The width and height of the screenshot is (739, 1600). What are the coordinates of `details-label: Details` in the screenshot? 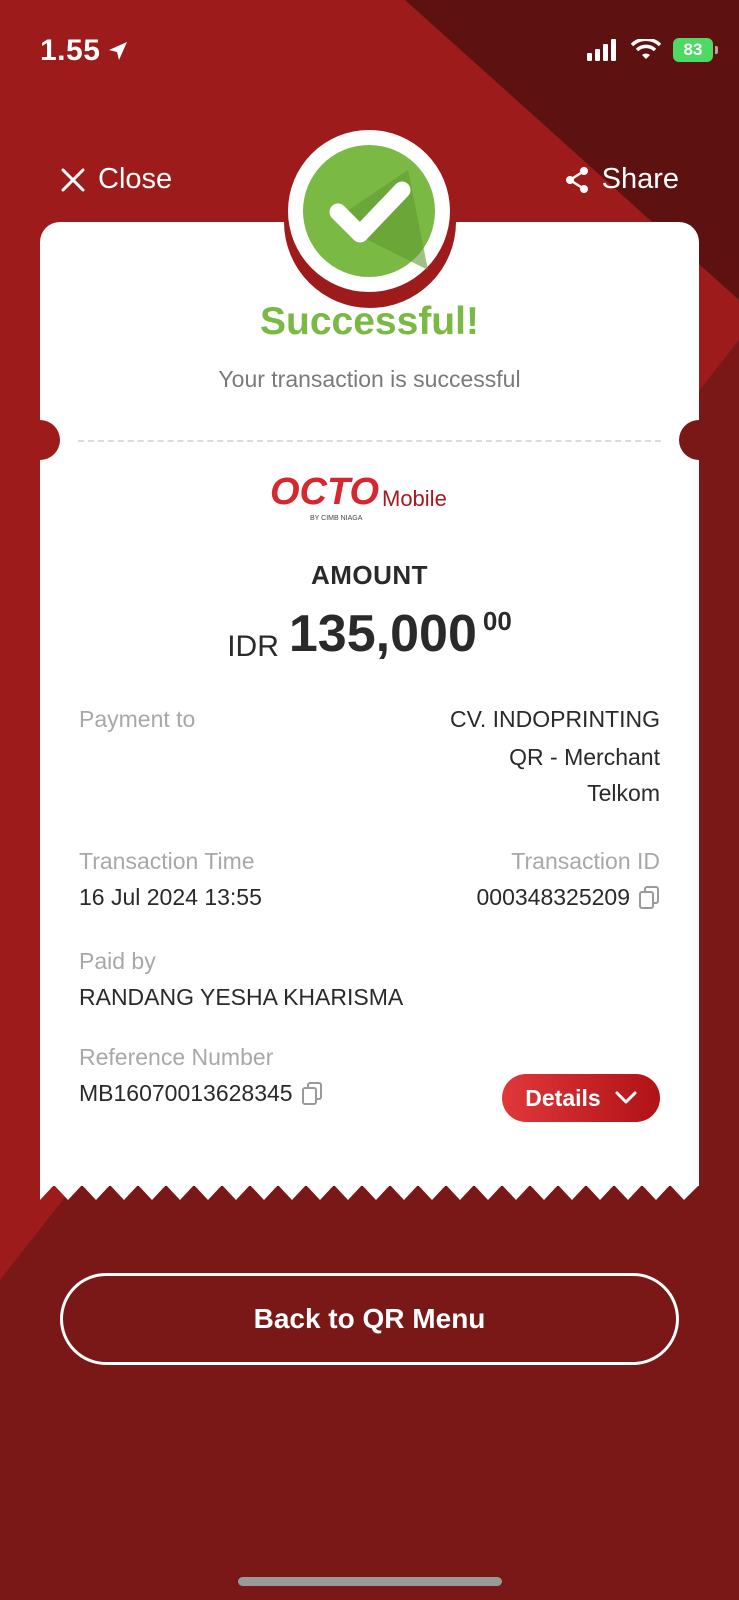 It's located at (563, 1097).